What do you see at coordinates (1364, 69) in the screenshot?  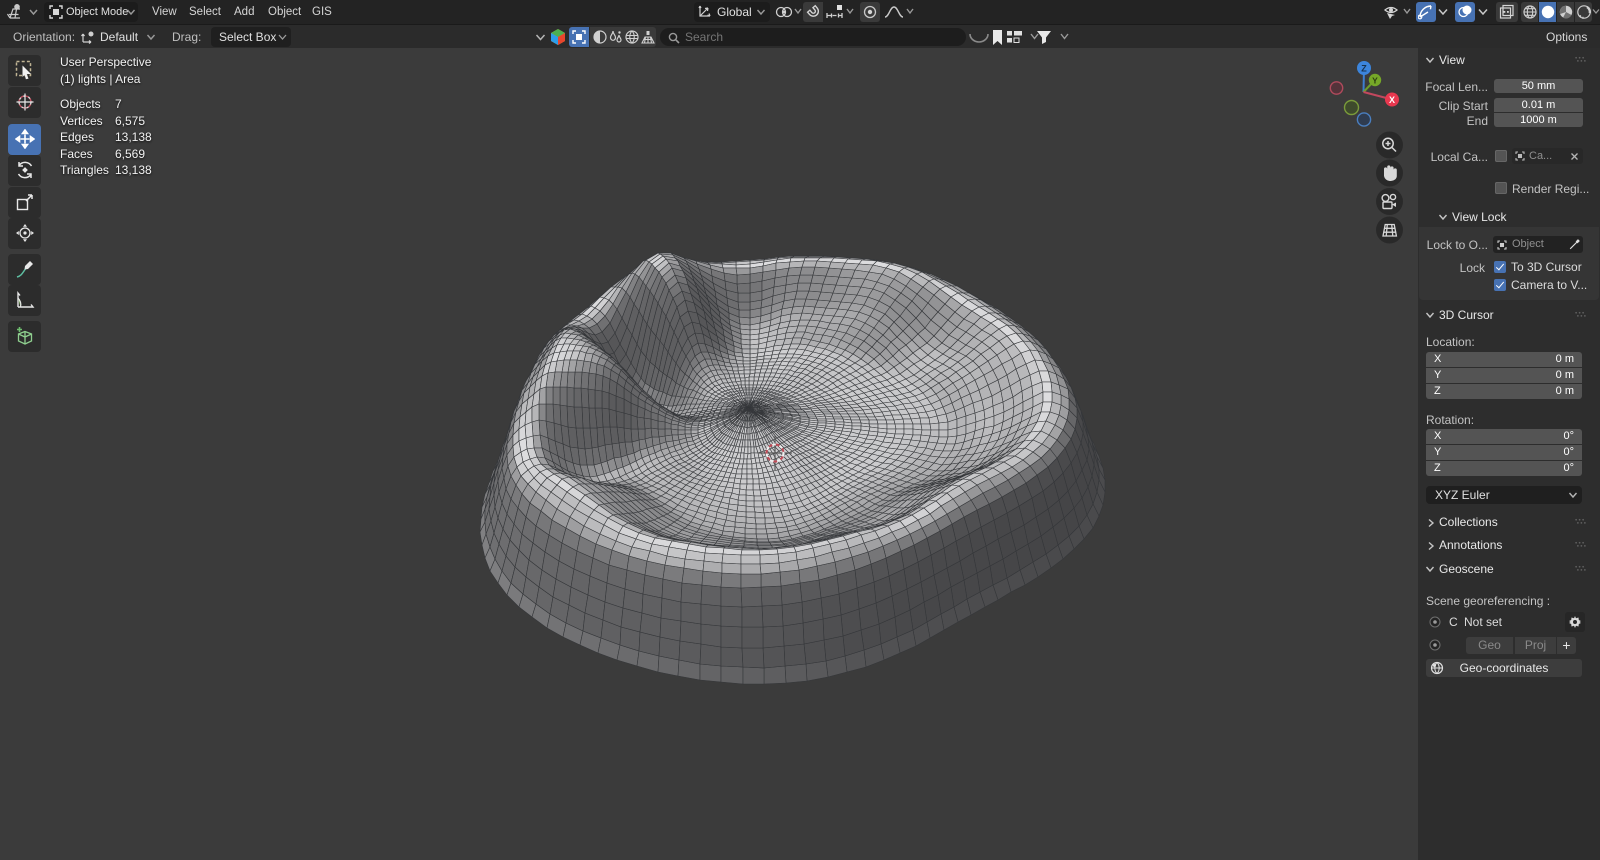 I see `svg-text: Z` at bounding box center [1364, 69].